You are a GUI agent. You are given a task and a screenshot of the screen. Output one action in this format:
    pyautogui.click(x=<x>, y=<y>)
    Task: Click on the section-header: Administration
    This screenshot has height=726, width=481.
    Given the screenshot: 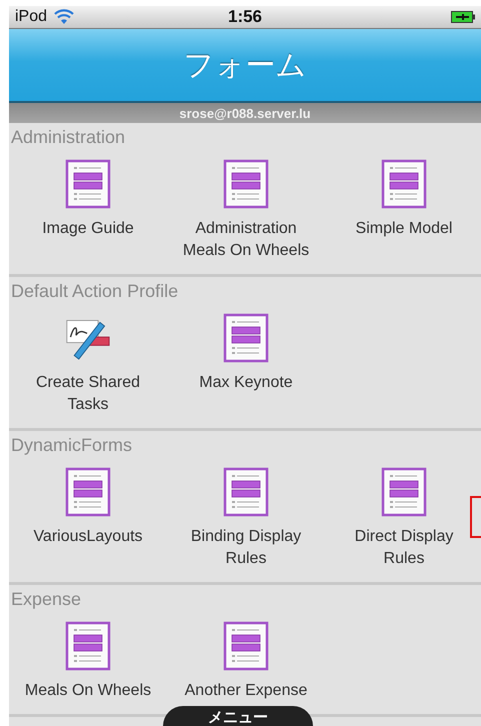 What is the action you would take?
    pyautogui.click(x=68, y=138)
    